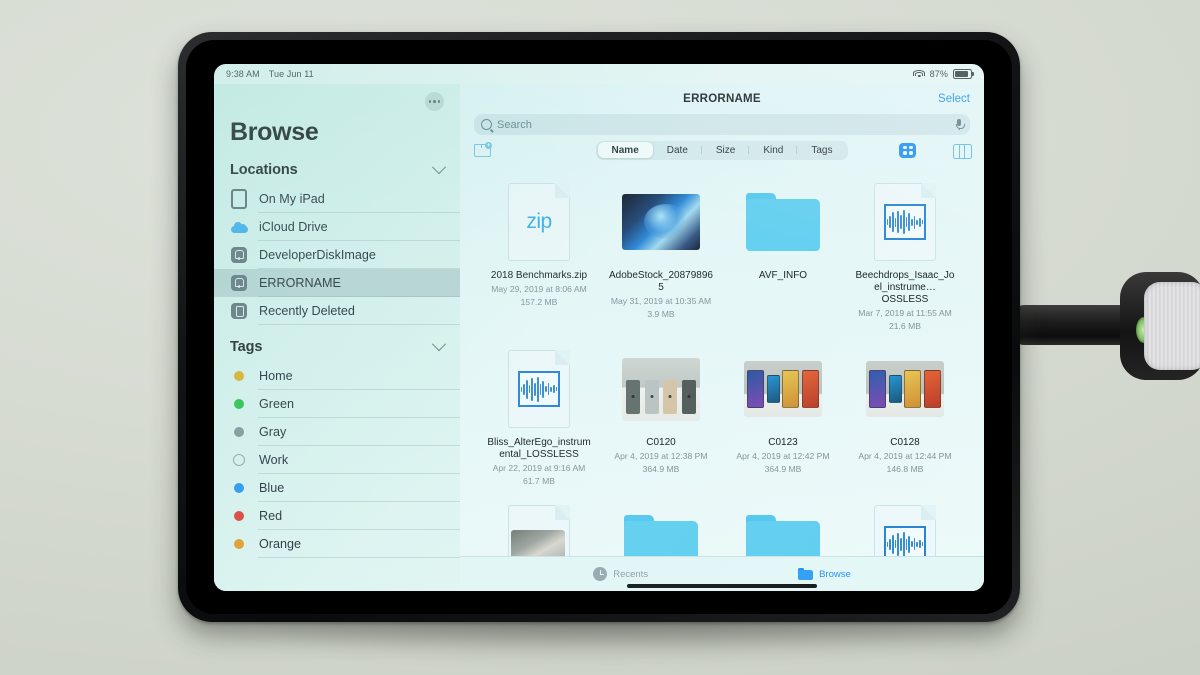 This screenshot has width=1200, height=675. What do you see at coordinates (337, 432) in the screenshot?
I see `sidebar-tag-gray: Gray` at bounding box center [337, 432].